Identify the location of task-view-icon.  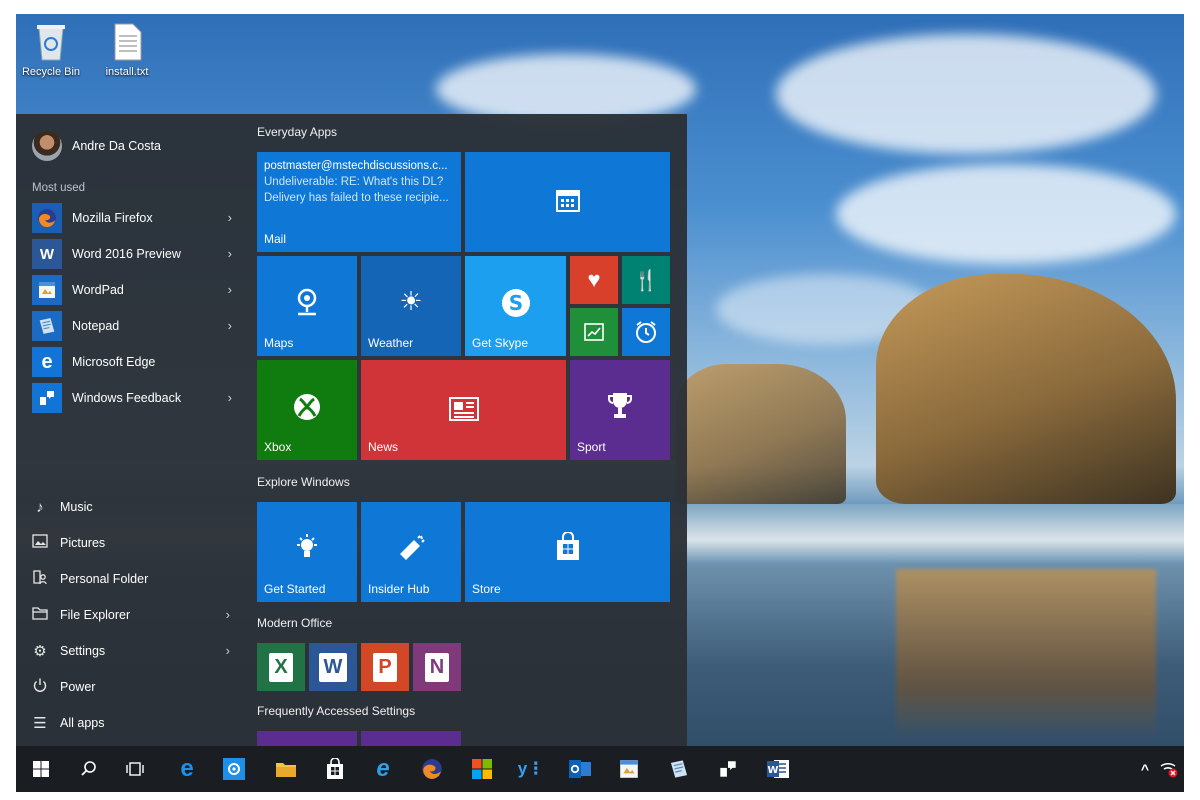
(135, 769).